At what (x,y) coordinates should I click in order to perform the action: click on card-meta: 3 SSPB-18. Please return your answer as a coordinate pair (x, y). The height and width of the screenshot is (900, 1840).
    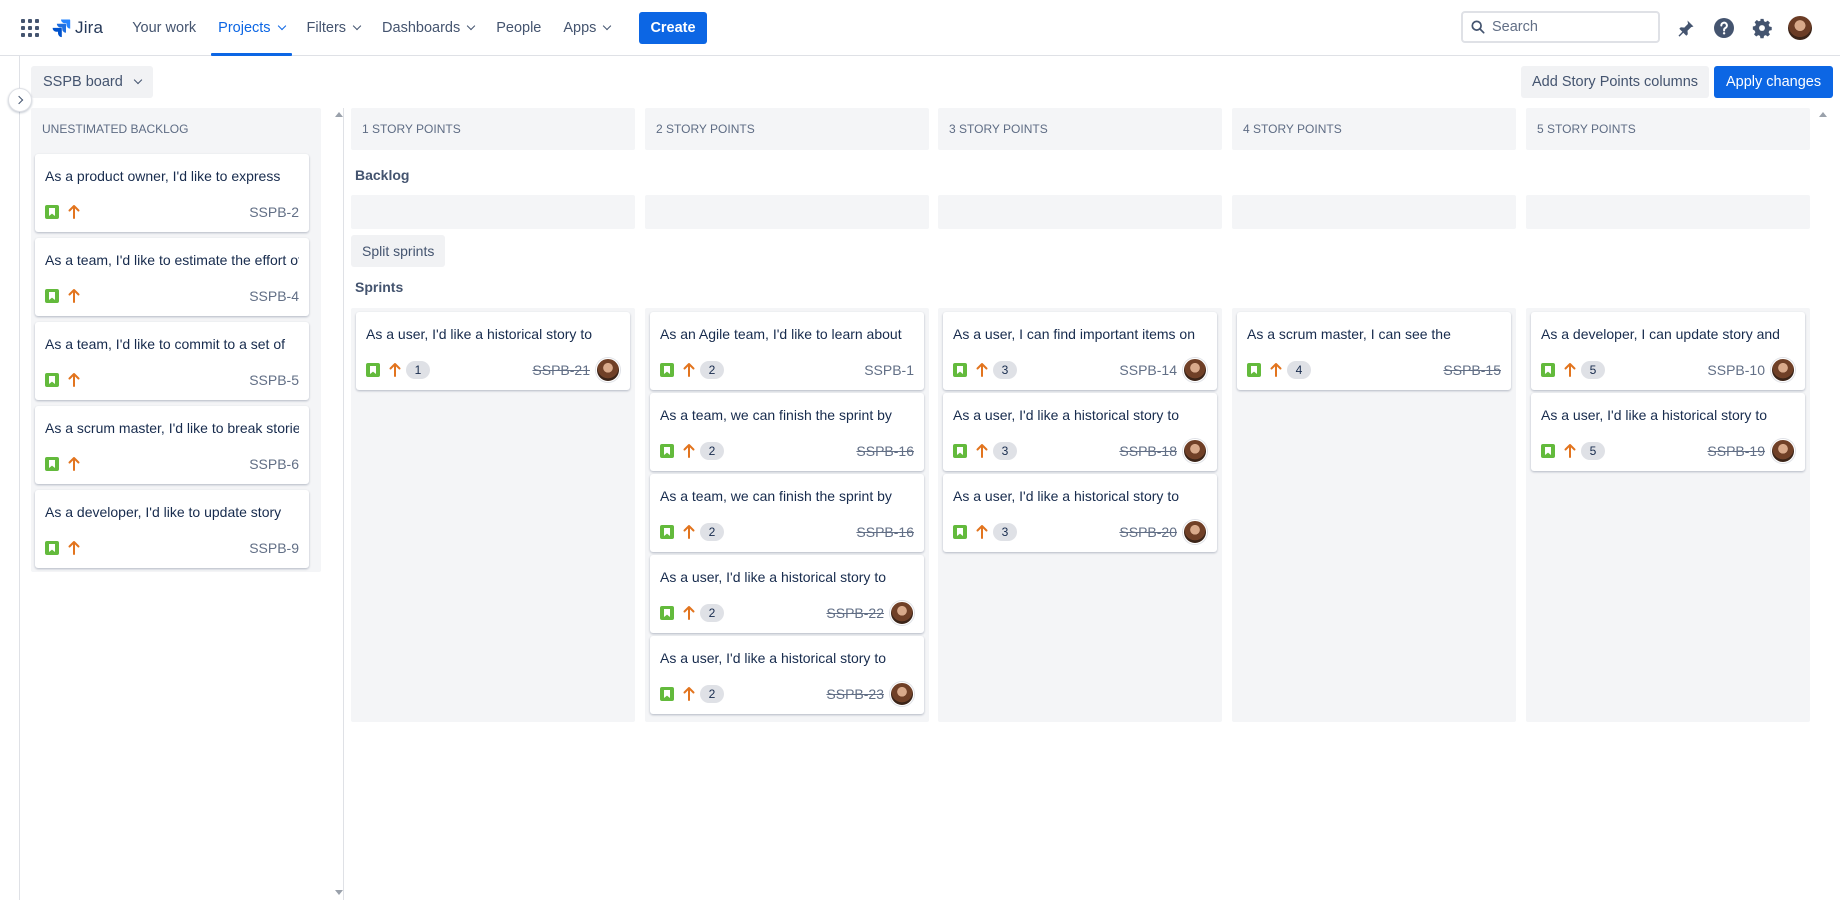
    Looking at the image, I should click on (1080, 451).